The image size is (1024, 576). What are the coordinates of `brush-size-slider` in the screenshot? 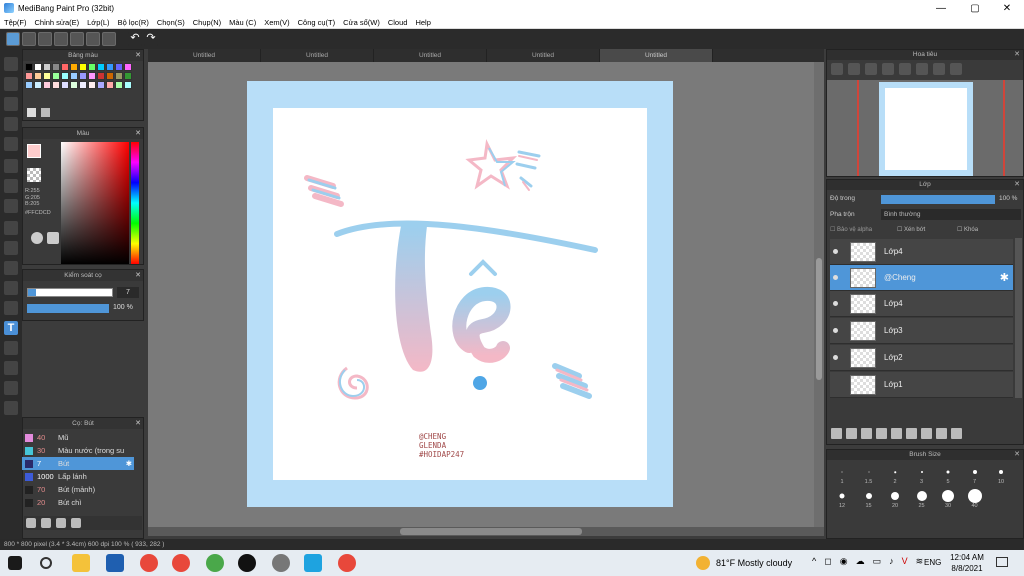 It's located at (70, 292).